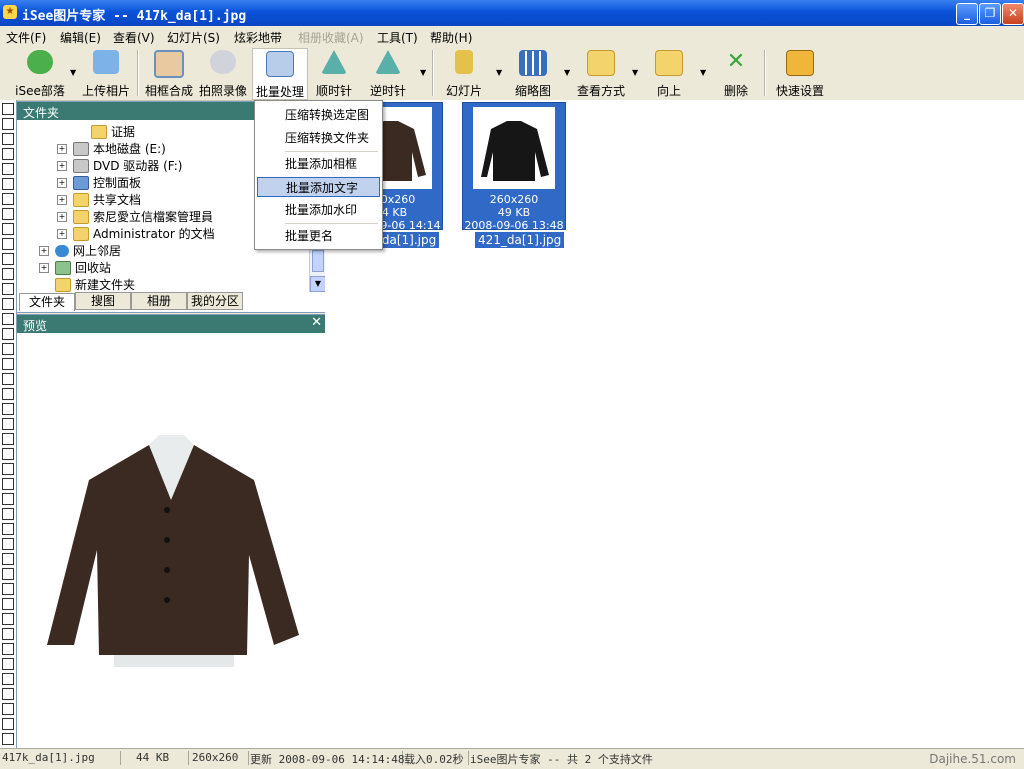  What do you see at coordinates (258, 37) in the screenshot?
I see `menu-color-zone: 炫彩地带` at bounding box center [258, 37].